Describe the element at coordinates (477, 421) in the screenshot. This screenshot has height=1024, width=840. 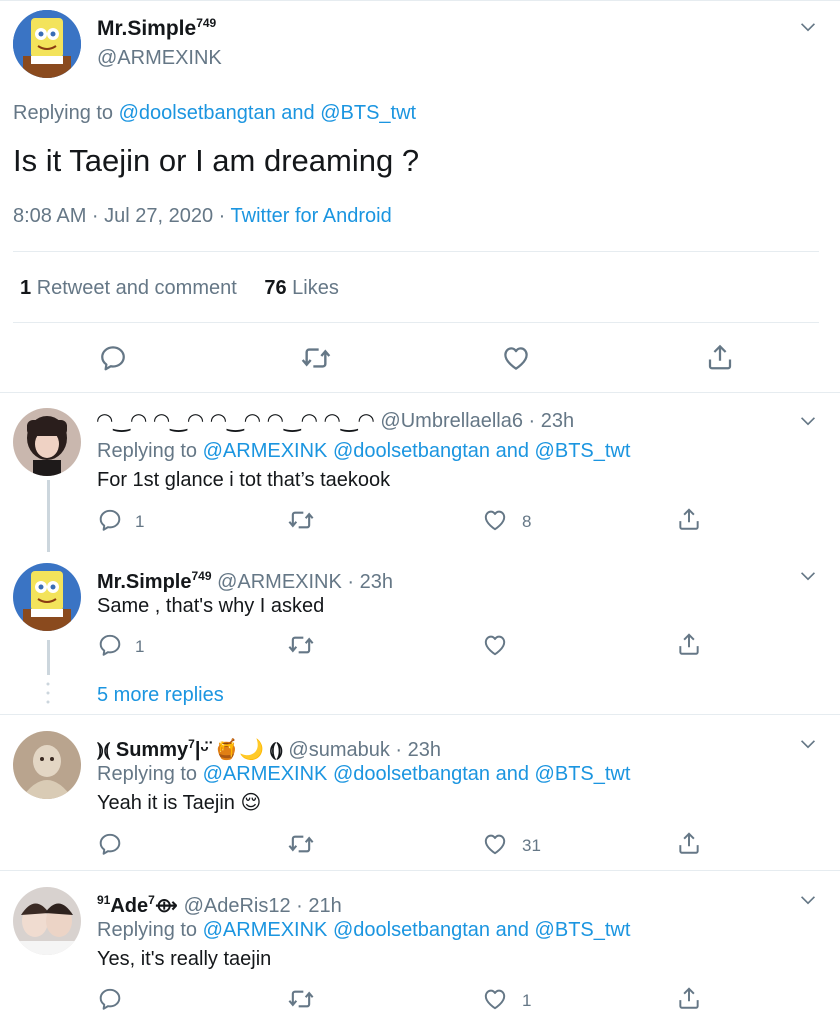
I see `handle-time: @Umbrellaella6 · 23h` at that location.